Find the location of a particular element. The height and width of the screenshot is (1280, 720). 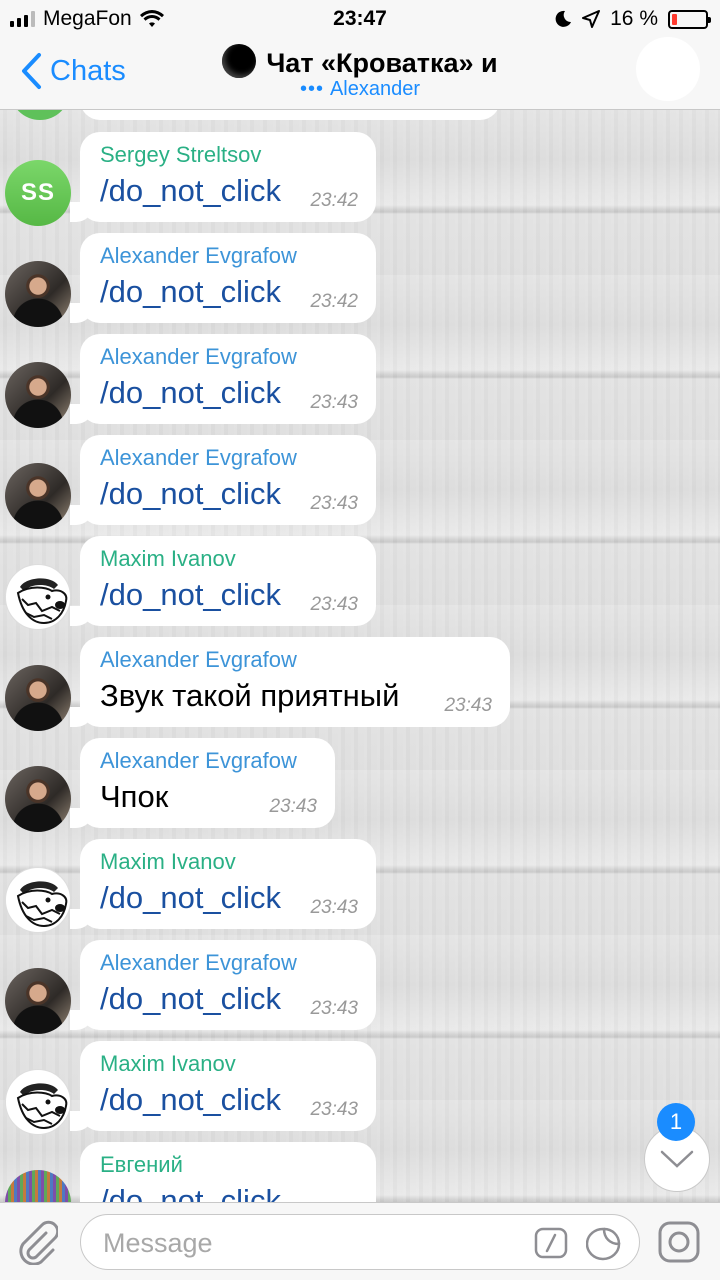

message-sender: Sergey Streltsov is located at coordinates (229, 155).